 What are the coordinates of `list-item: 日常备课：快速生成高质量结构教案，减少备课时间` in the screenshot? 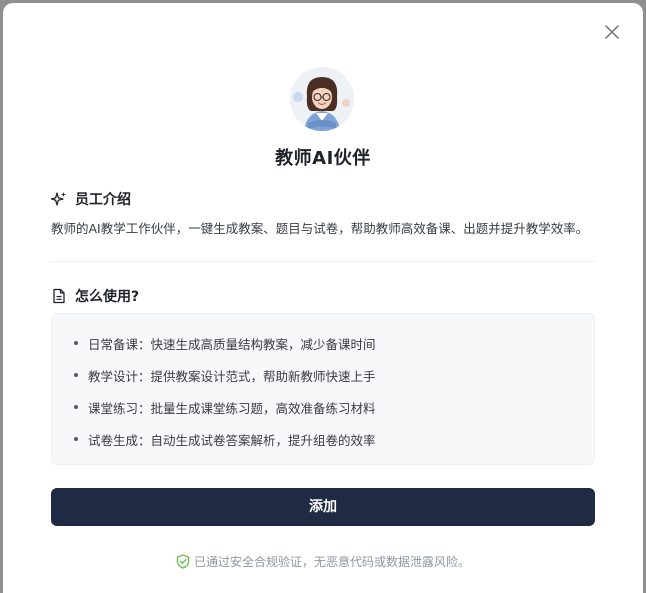 It's located at (225, 343).